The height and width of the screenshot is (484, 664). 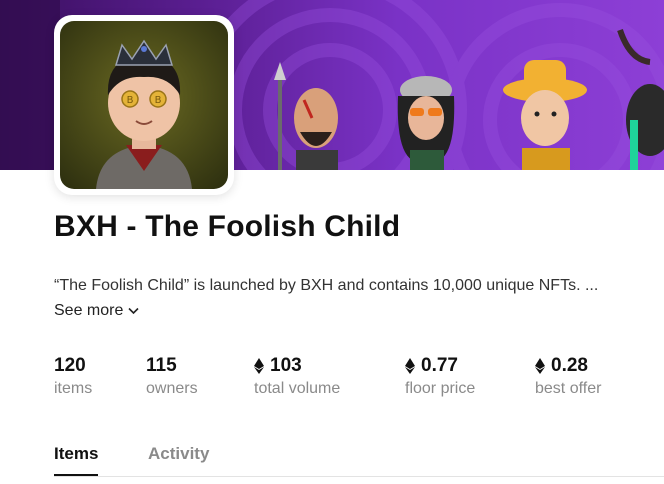 I want to click on stat-owners-label: owners, so click(x=172, y=388).